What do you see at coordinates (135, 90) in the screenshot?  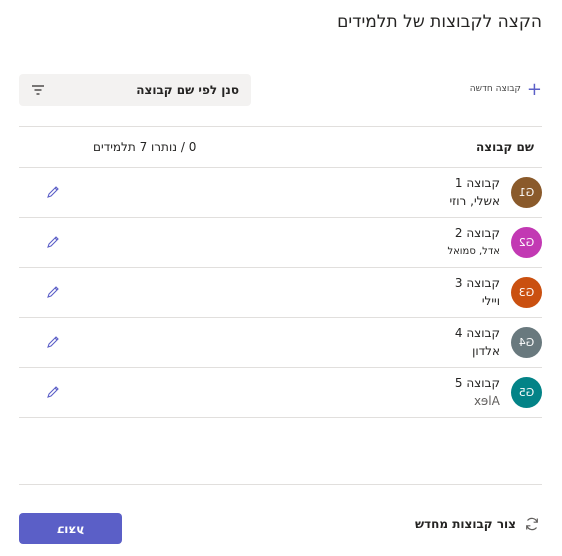 I see `filter-input: סנן לפי שם קבוצה` at bounding box center [135, 90].